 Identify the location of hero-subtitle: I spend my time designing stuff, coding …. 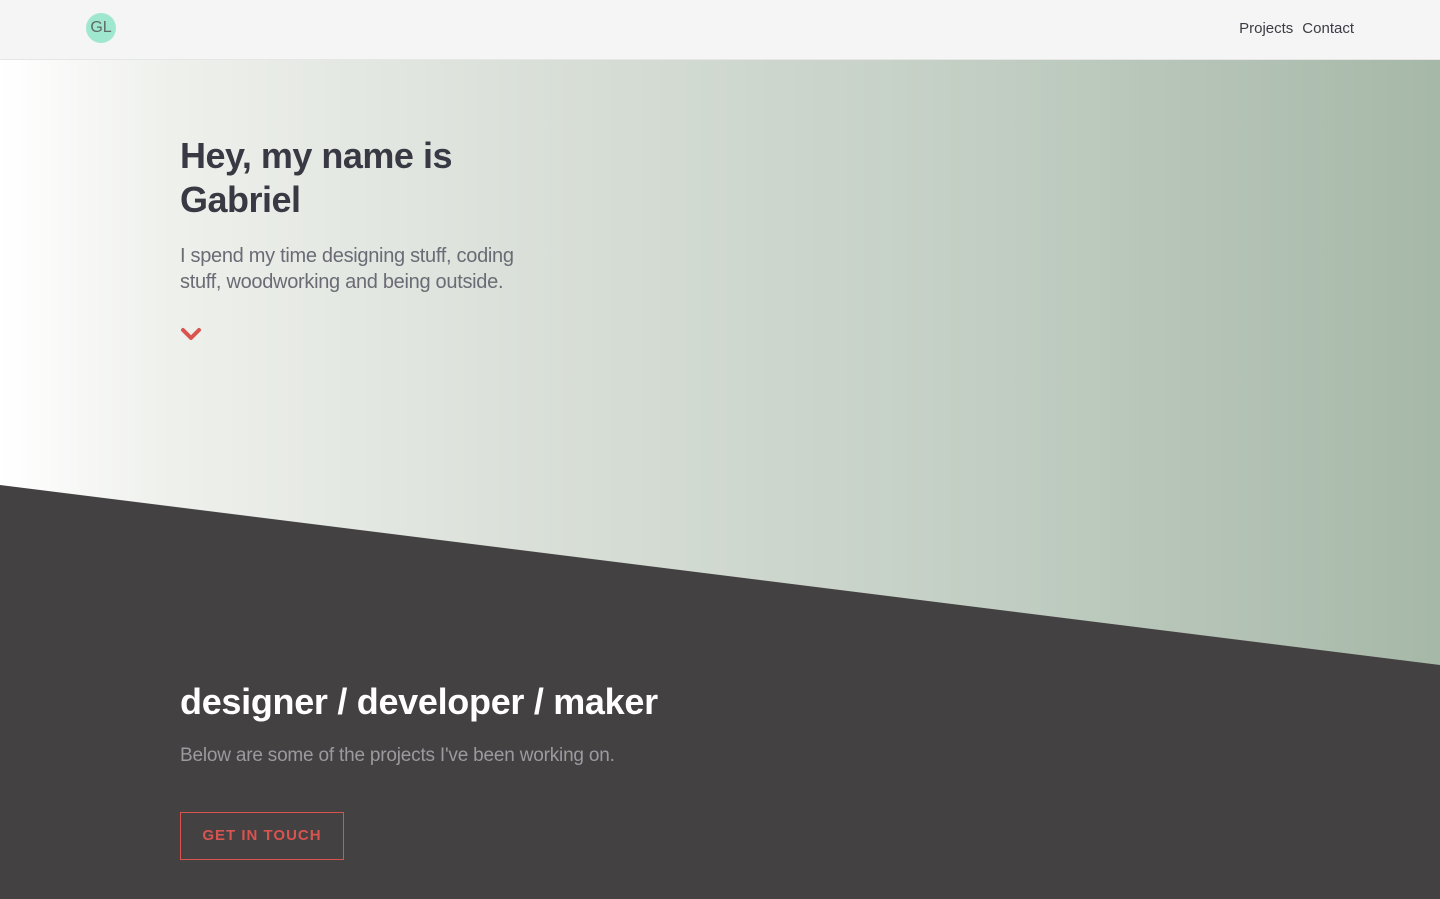
(347, 269).